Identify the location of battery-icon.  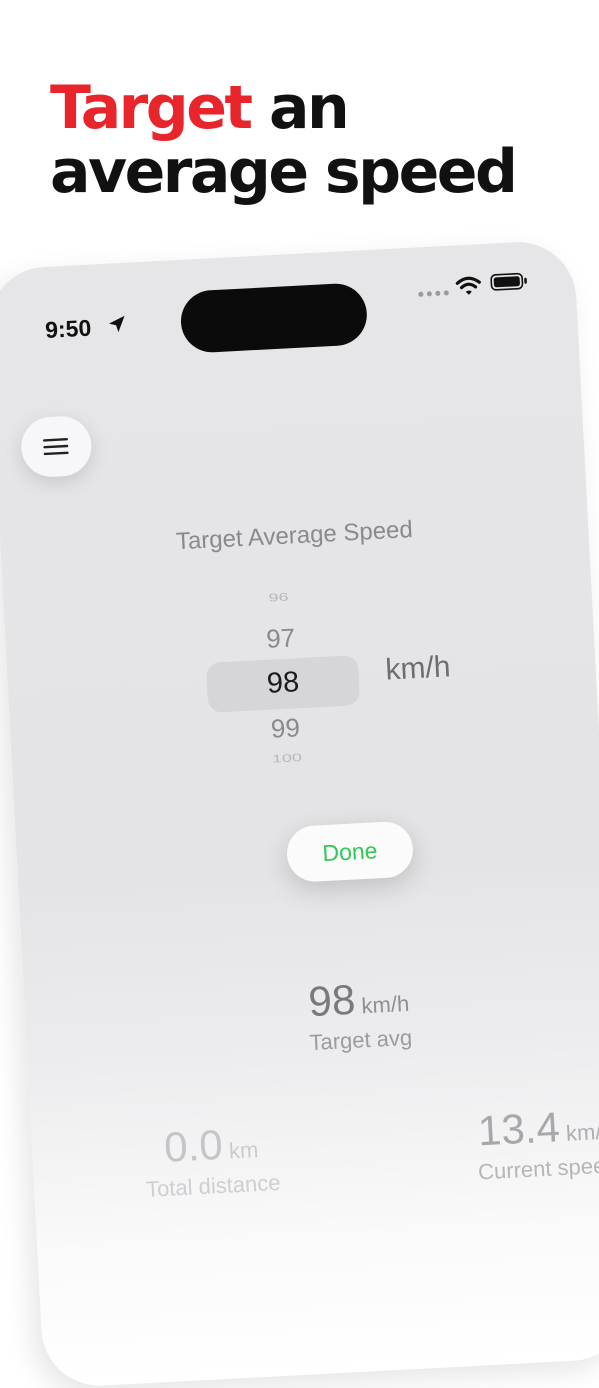
(508, 281).